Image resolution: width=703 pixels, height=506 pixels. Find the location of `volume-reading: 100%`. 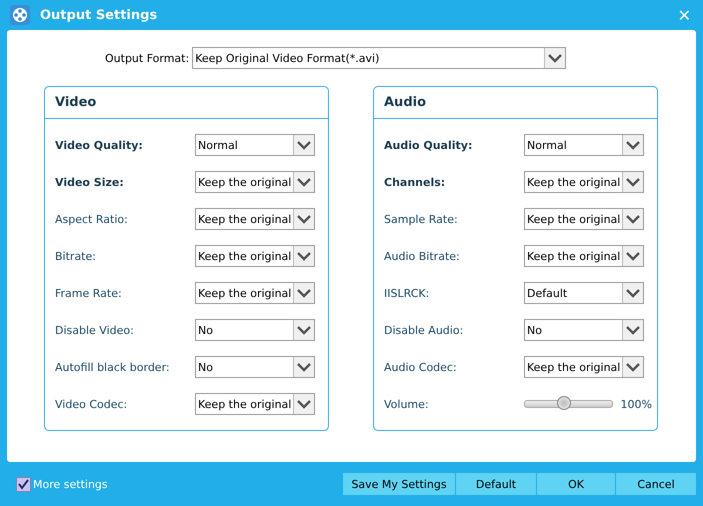

volume-reading: 100% is located at coordinates (636, 404).